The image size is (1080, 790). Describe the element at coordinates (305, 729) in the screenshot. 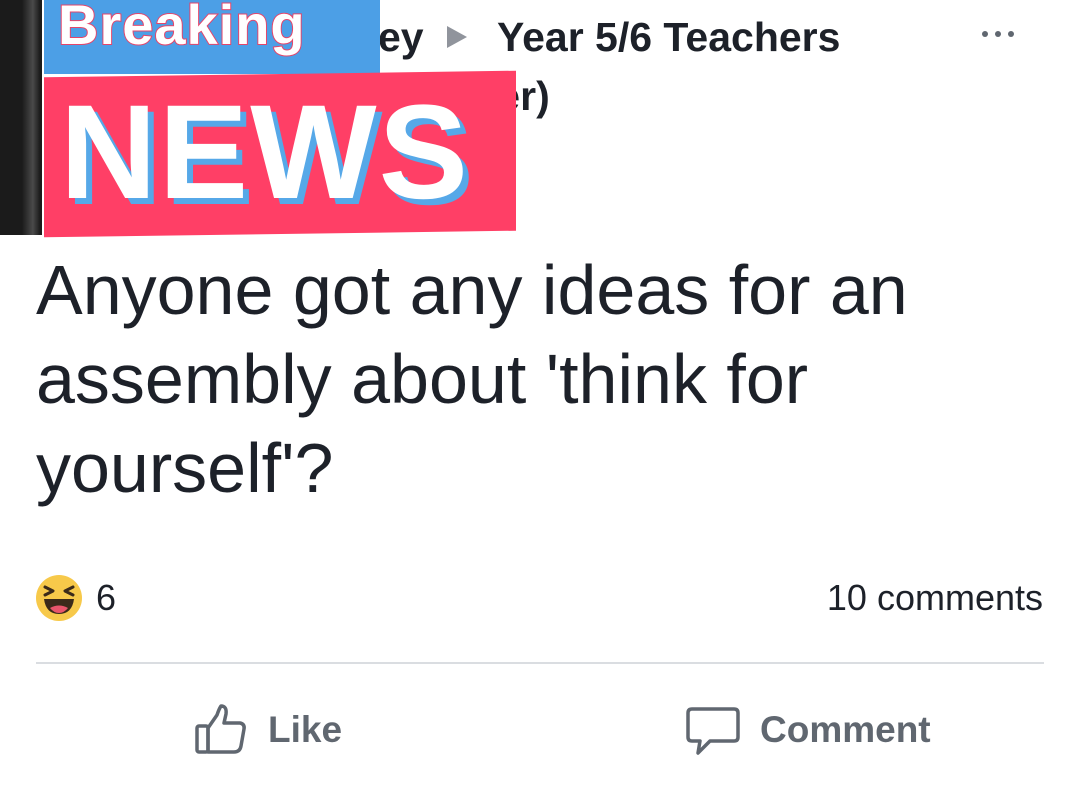

I see `like-label: Like` at that location.